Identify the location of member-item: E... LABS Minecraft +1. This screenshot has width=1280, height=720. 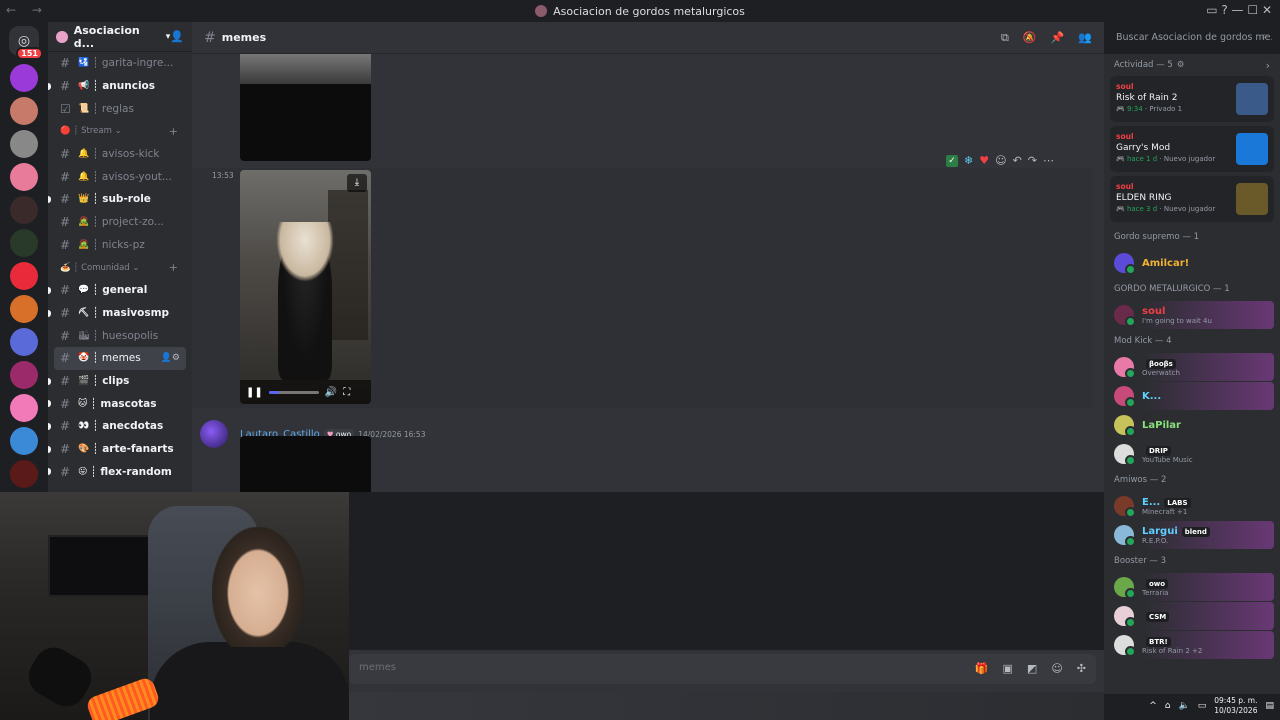
(1192, 506).